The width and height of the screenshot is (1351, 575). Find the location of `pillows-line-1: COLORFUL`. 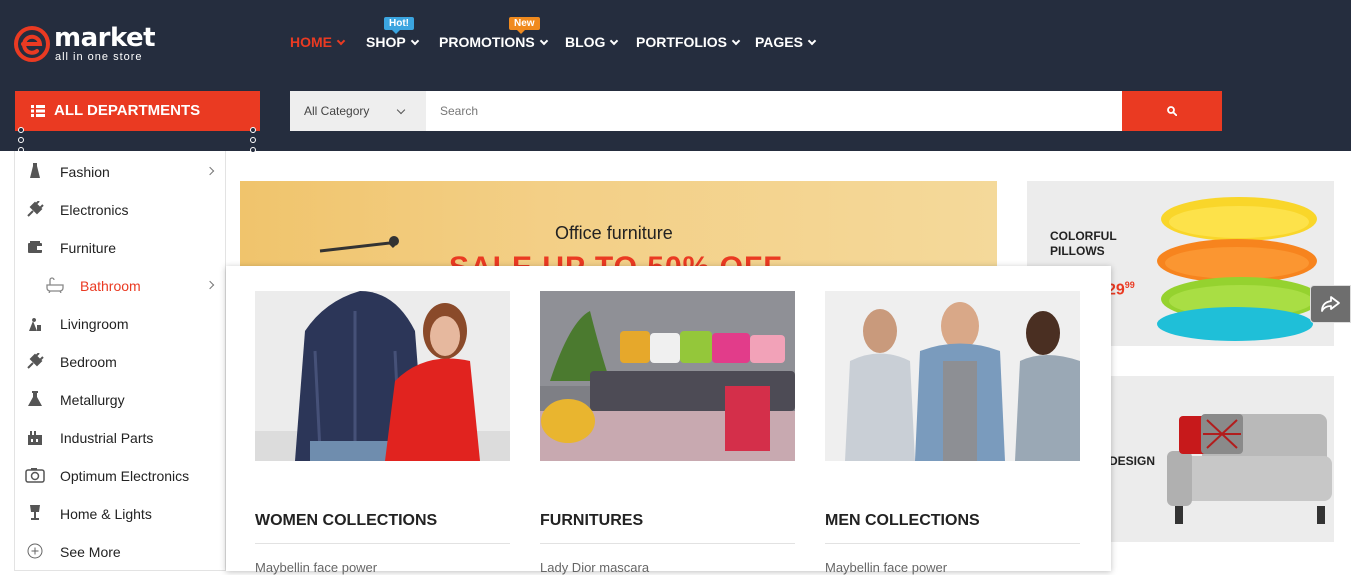

pillows-line-1: COLORFUL is located at coordinates (1083, 236).